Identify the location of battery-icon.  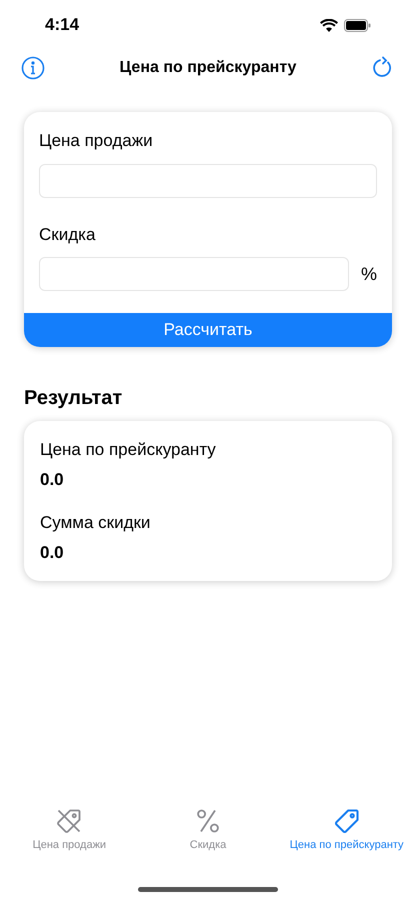
(357, 25).